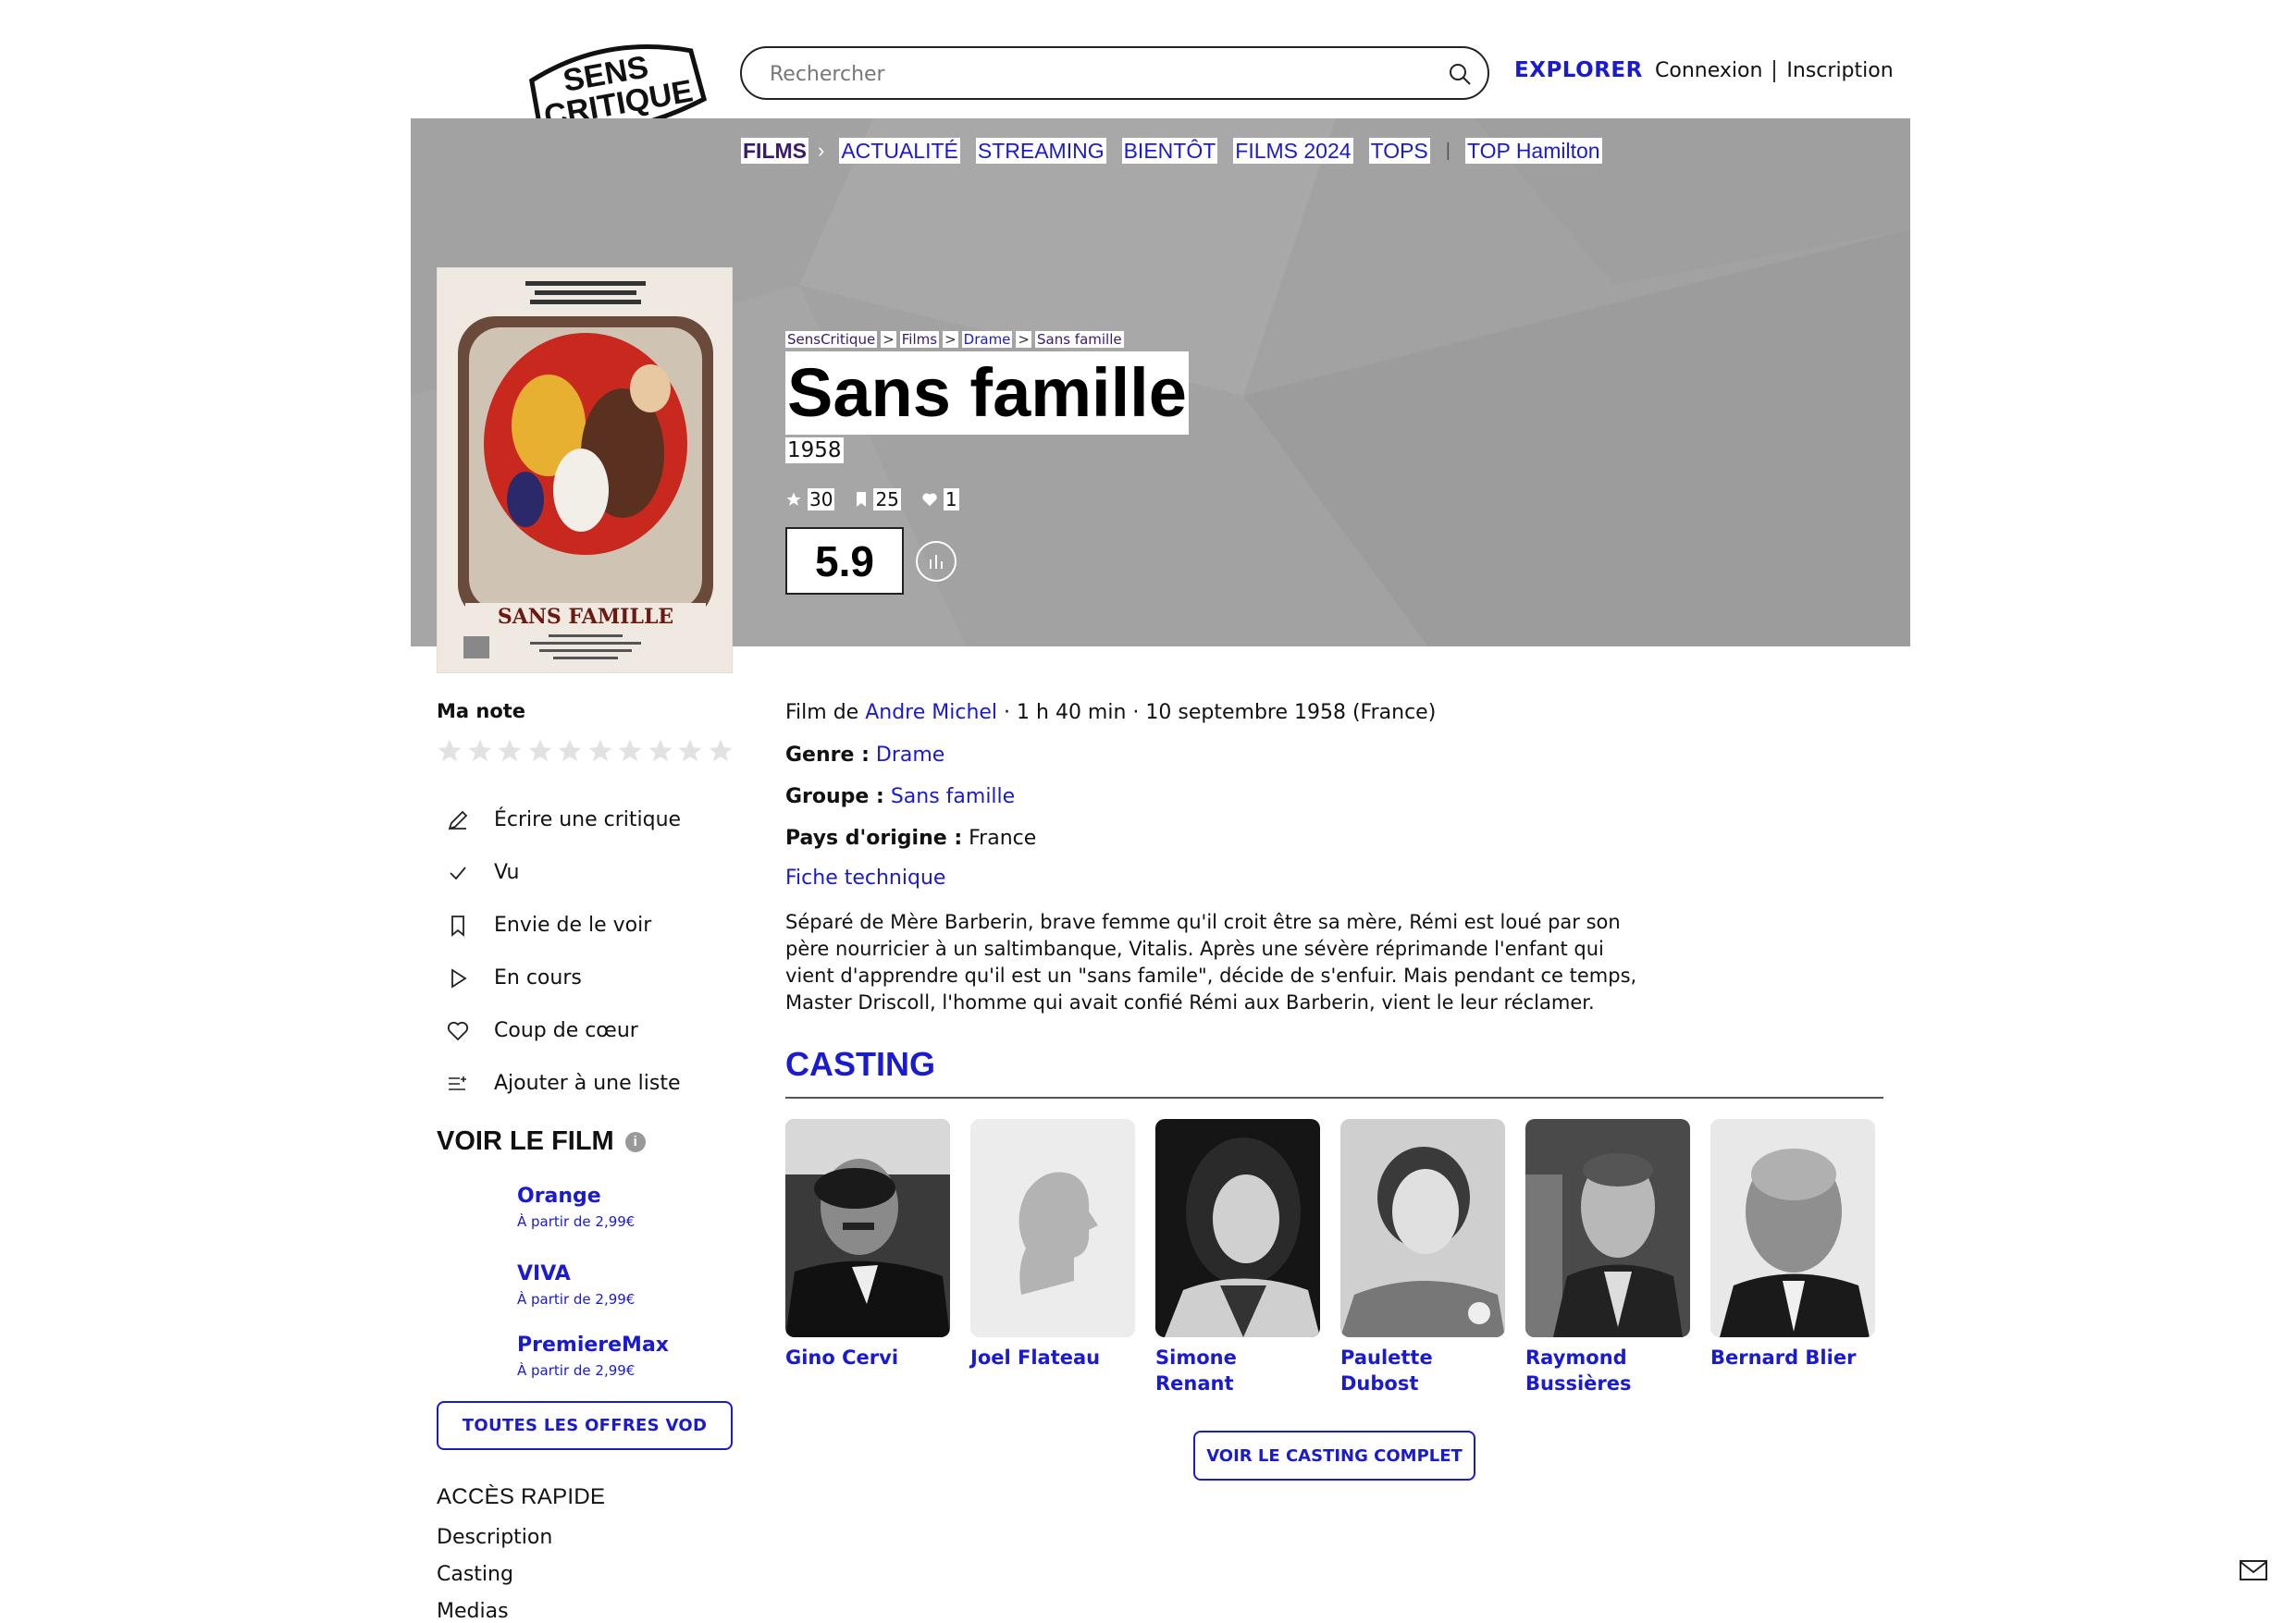  Describe the element at coordinates (1607, 1257) in the screenshot. I see `cast-card: Raymond Bussières` at that location.